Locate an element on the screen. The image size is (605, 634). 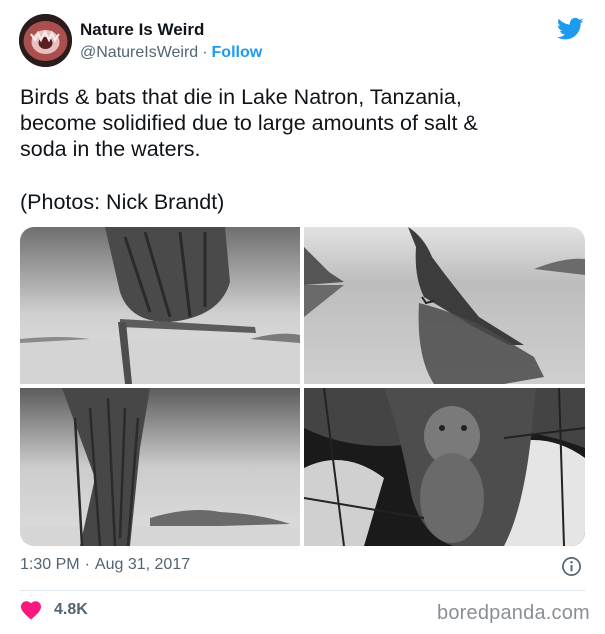
like-count: 4.8K is located at coordinates (71, 609).